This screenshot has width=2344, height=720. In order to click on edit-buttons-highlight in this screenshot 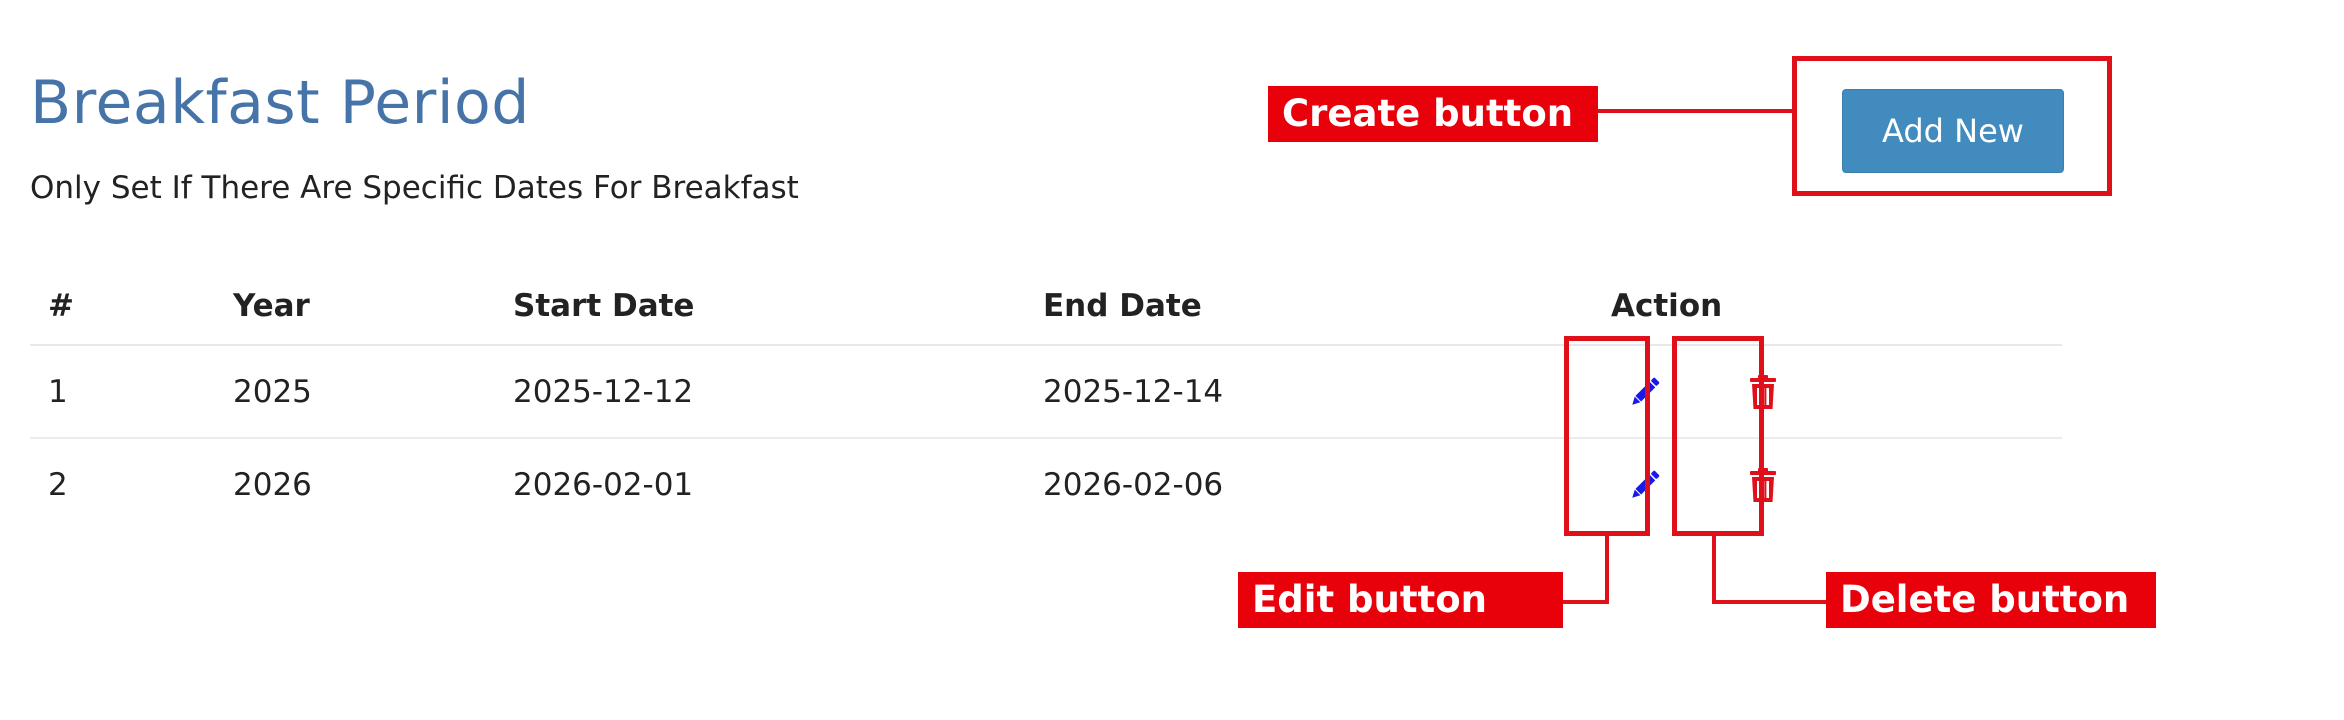, I will do `click(1607, 436)`.